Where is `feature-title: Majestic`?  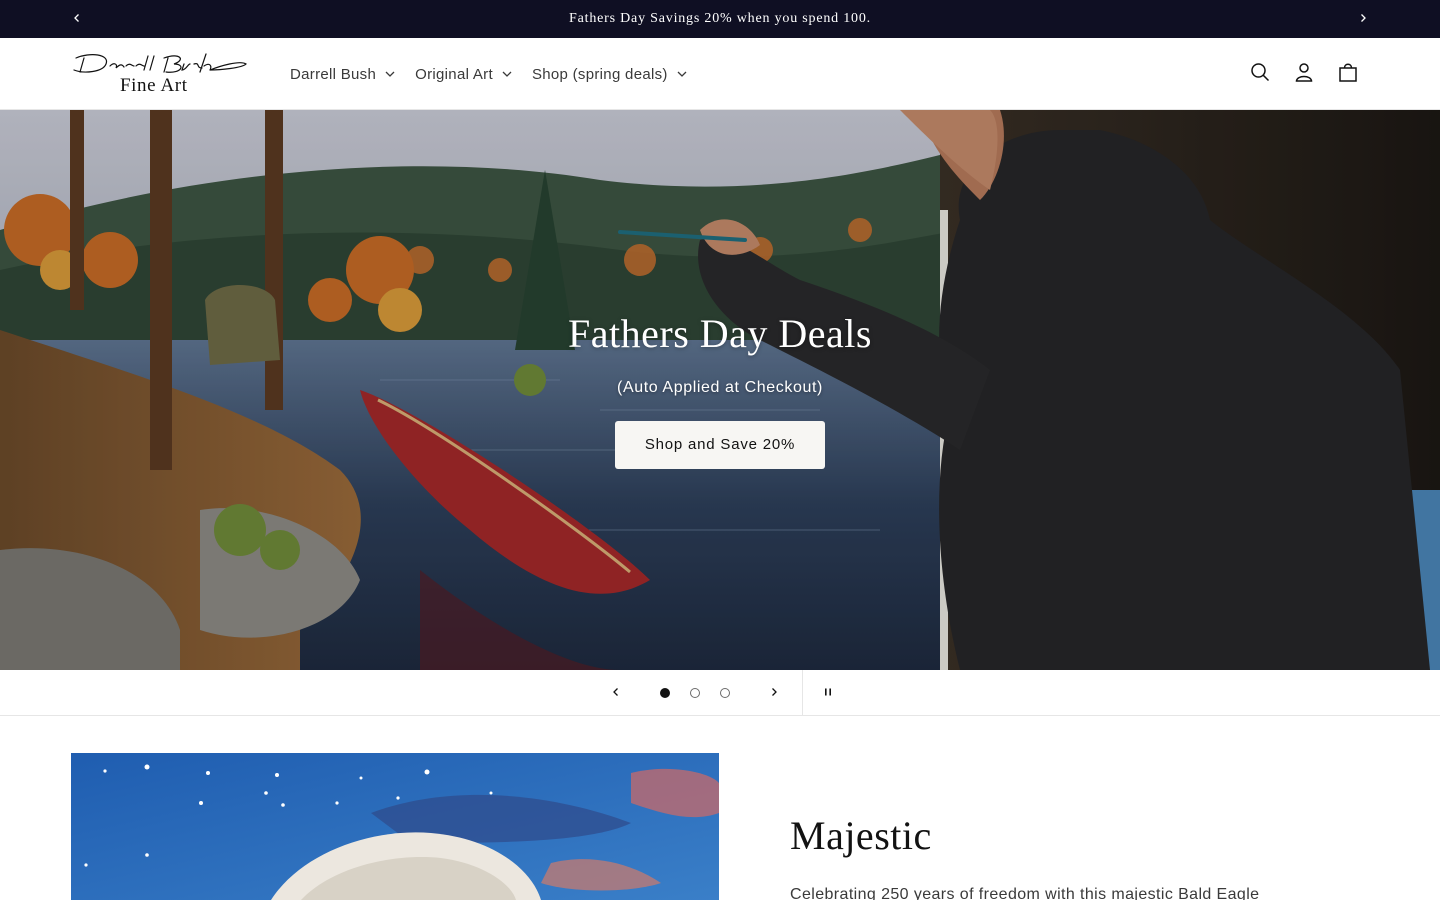
feature-title: Majestic is located at coordinates (861, 835).